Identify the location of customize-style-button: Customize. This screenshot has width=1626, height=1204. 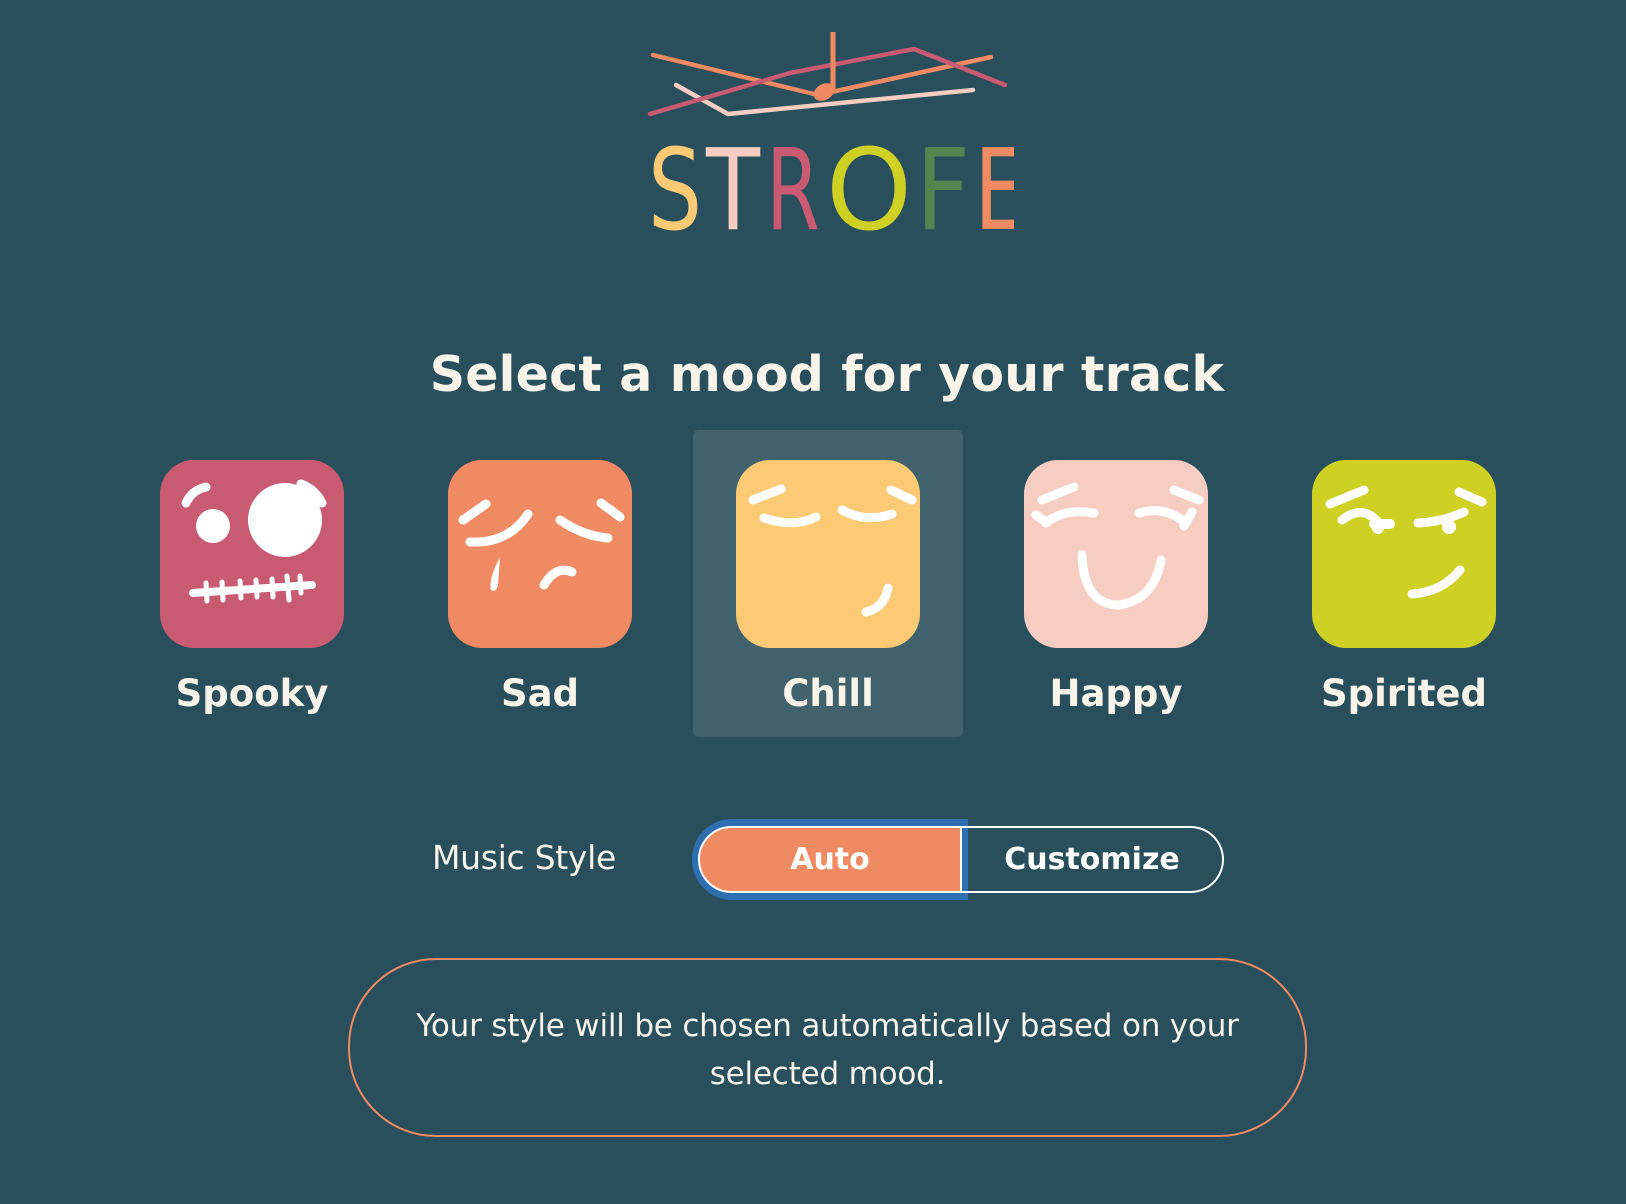
(1093, 859).